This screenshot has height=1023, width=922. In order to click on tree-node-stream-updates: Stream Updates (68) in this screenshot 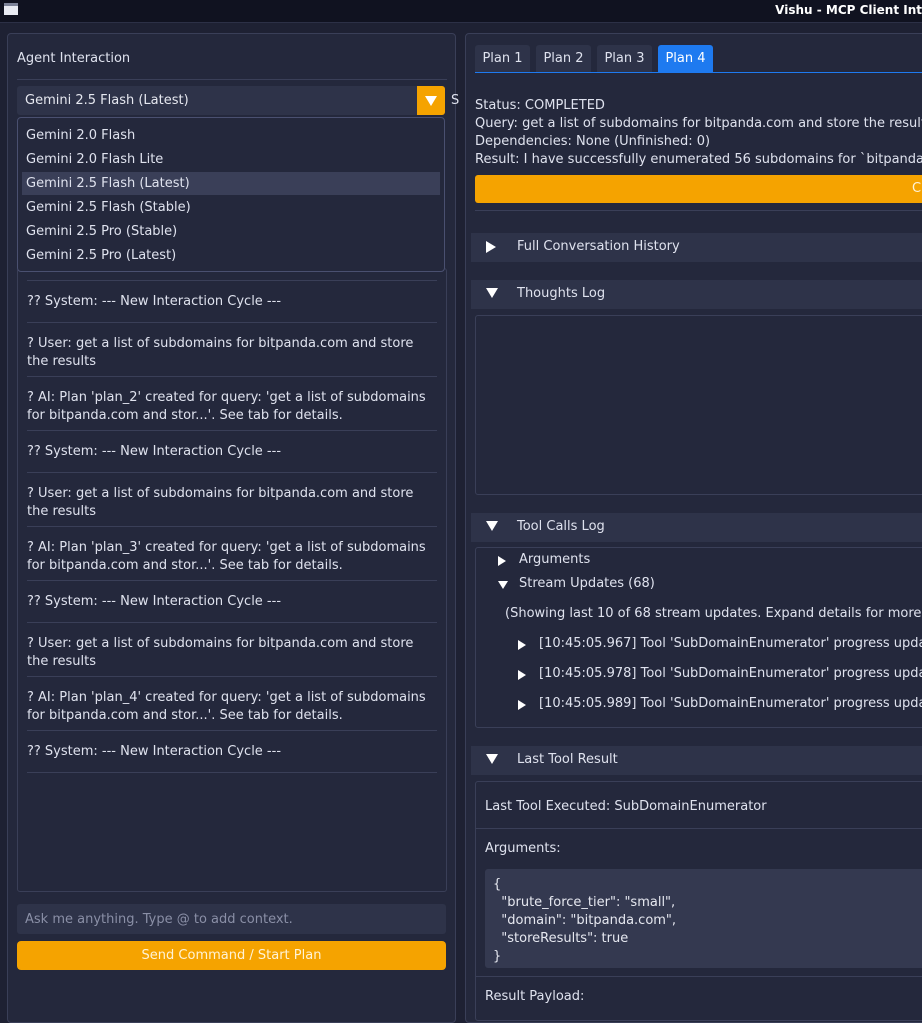, I will do `click(576, 583)`.